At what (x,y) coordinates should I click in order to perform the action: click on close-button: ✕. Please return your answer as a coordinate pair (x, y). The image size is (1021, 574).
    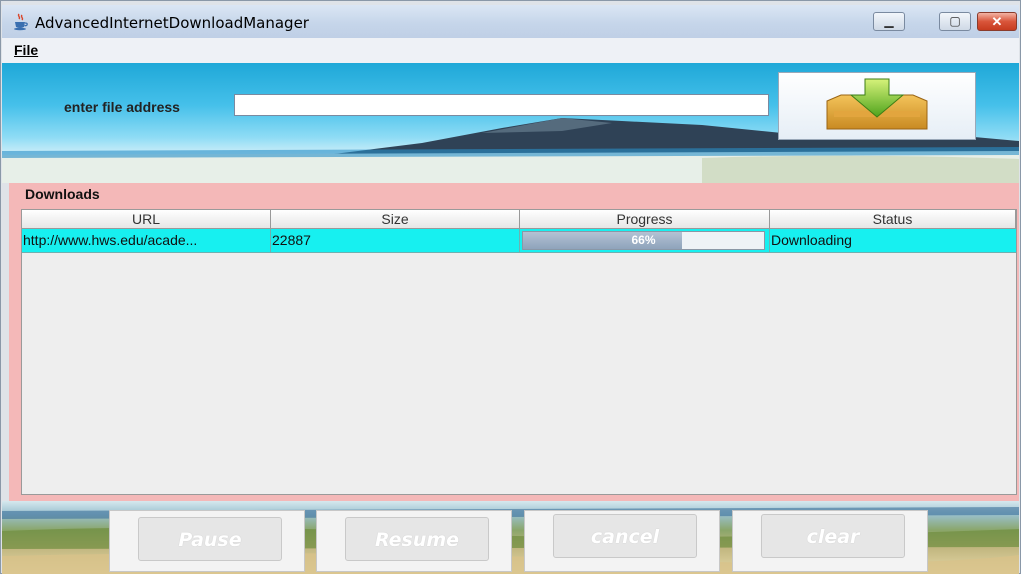
    Looking at the image, I should click on (997, 21).